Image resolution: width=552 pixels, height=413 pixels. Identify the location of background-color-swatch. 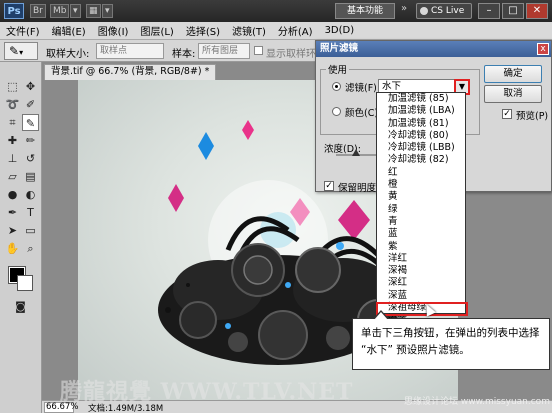
(25, 283).